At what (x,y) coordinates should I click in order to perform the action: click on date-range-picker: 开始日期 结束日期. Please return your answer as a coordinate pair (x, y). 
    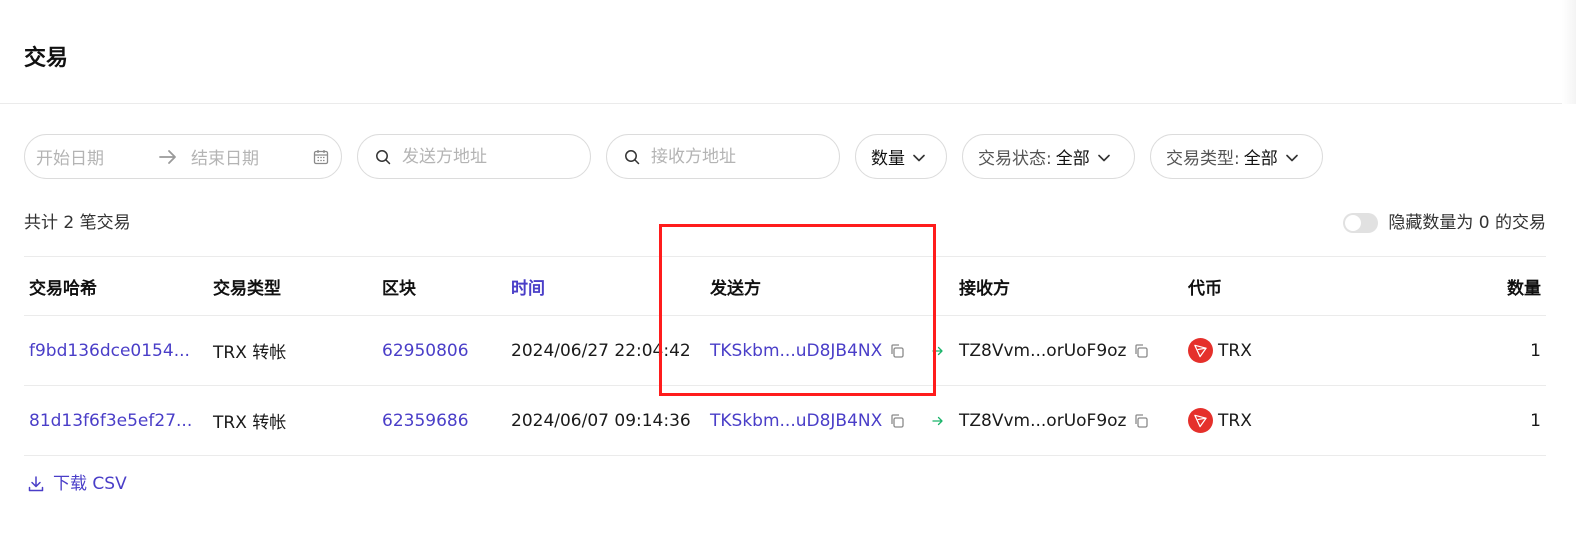
    Looking at the image, I should click on (183, 156).